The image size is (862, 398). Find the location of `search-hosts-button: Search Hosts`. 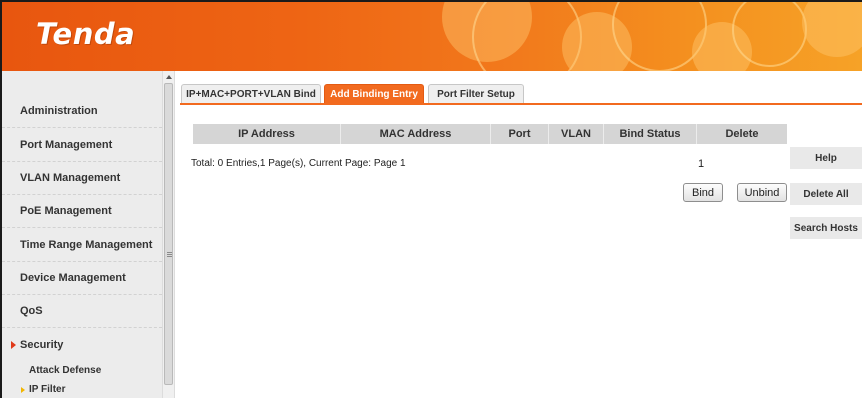

search-hosts-button: Search Hosts is located at coordinates (826, 228).